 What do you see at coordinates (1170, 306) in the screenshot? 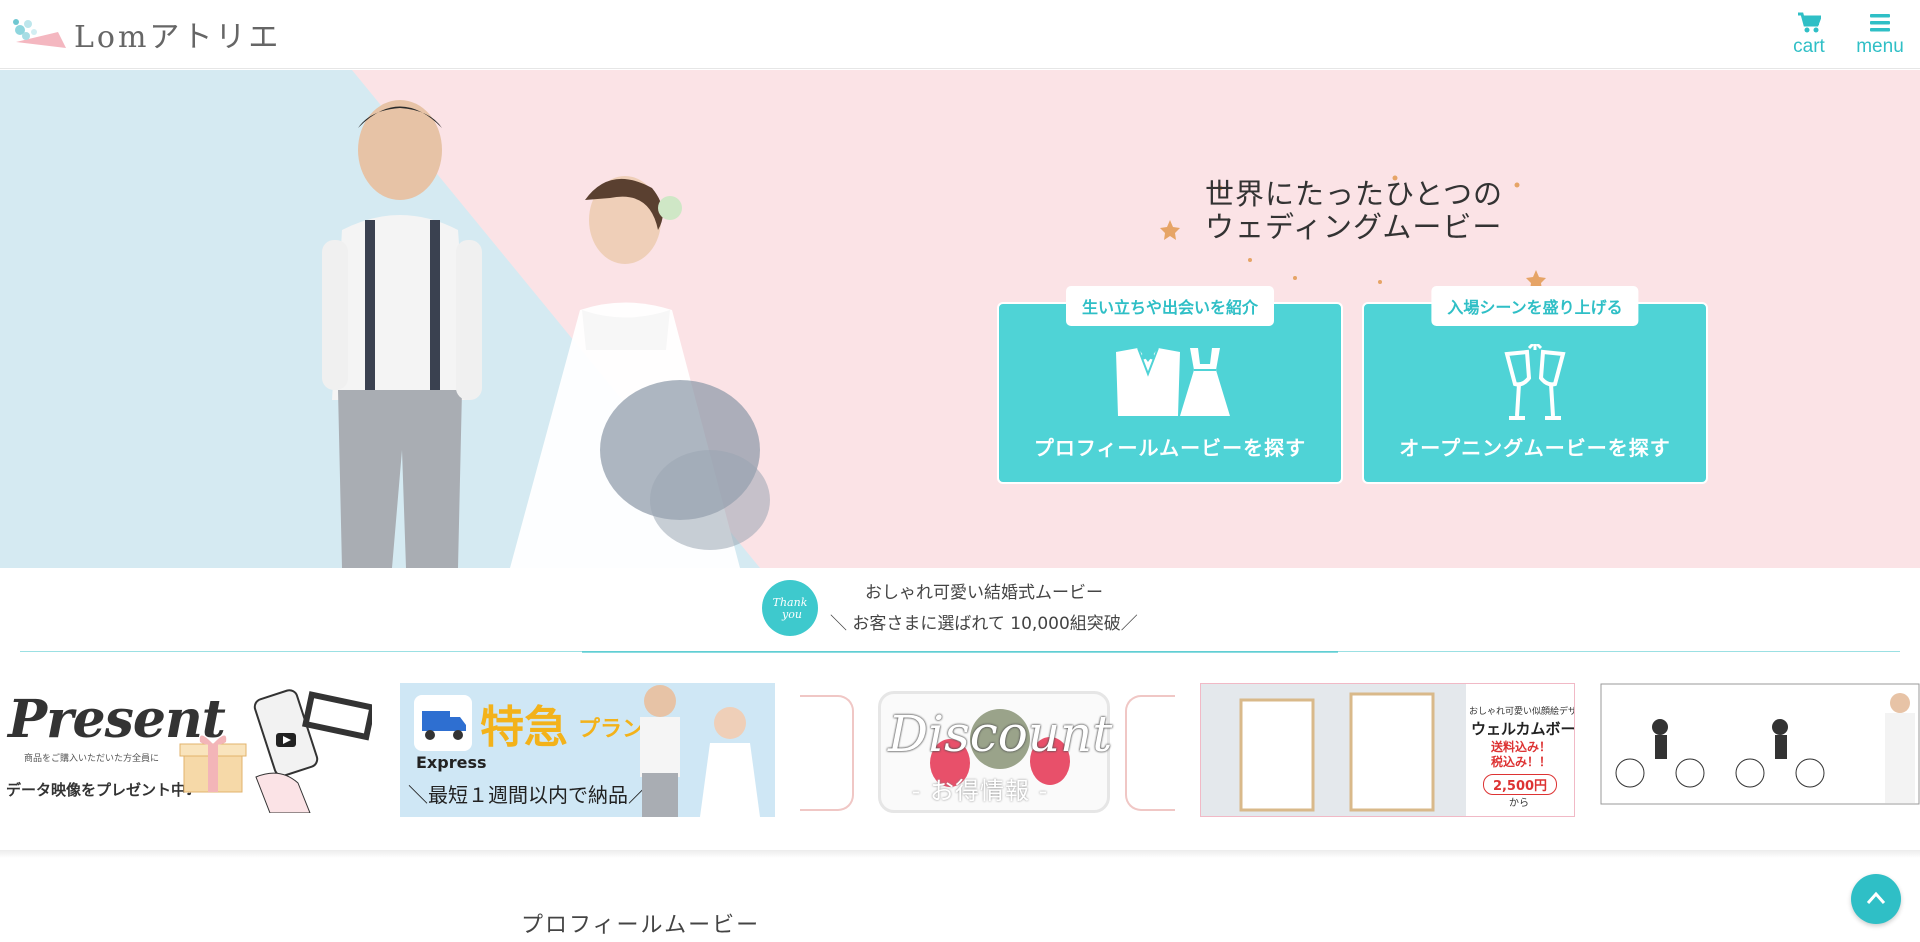
I see `card-tag: 生い立ちや出会いを紹介` at bounding box center [1170, 306].